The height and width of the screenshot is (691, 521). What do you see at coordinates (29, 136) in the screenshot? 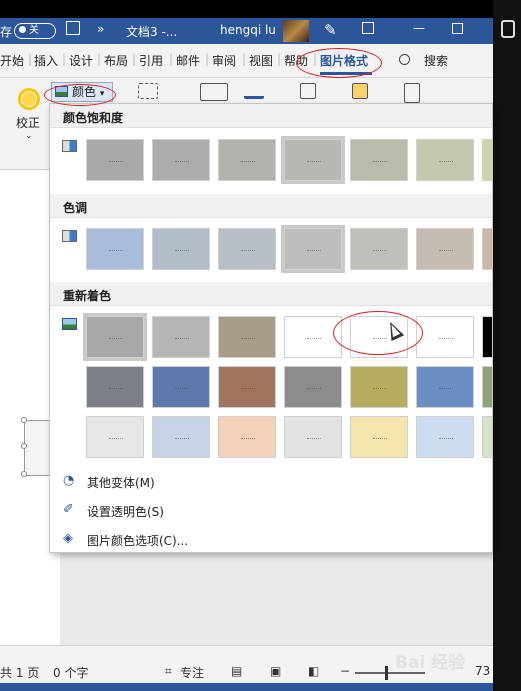
I see `chevron-down-icon: ⌄` at bounding box center [29, 136].